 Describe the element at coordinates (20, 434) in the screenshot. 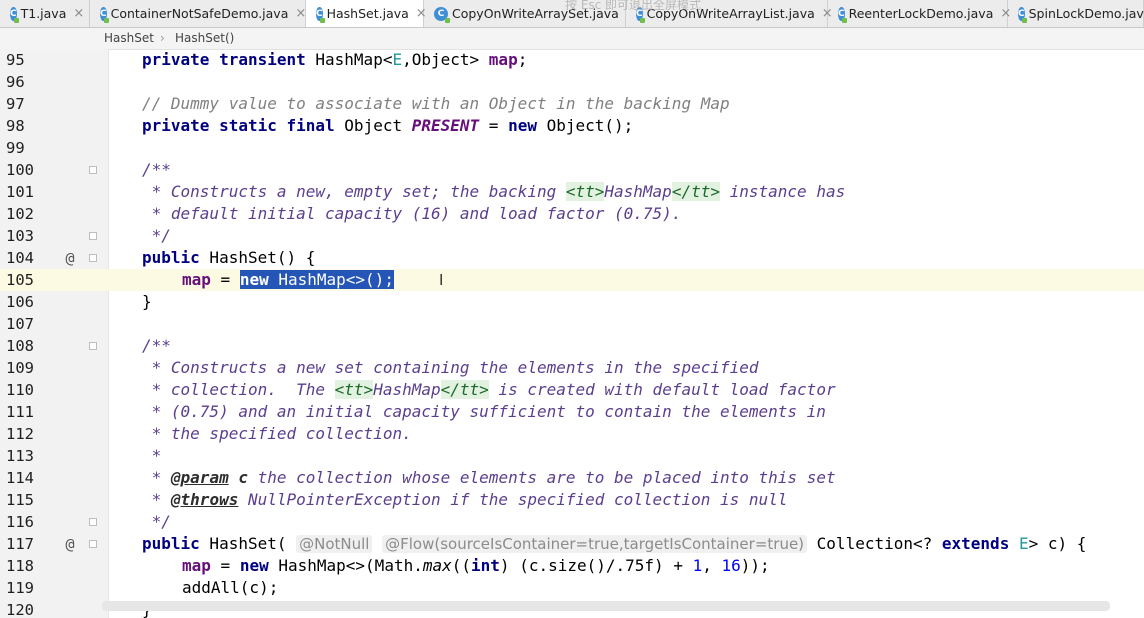

I see `line-number: 112` at that location.